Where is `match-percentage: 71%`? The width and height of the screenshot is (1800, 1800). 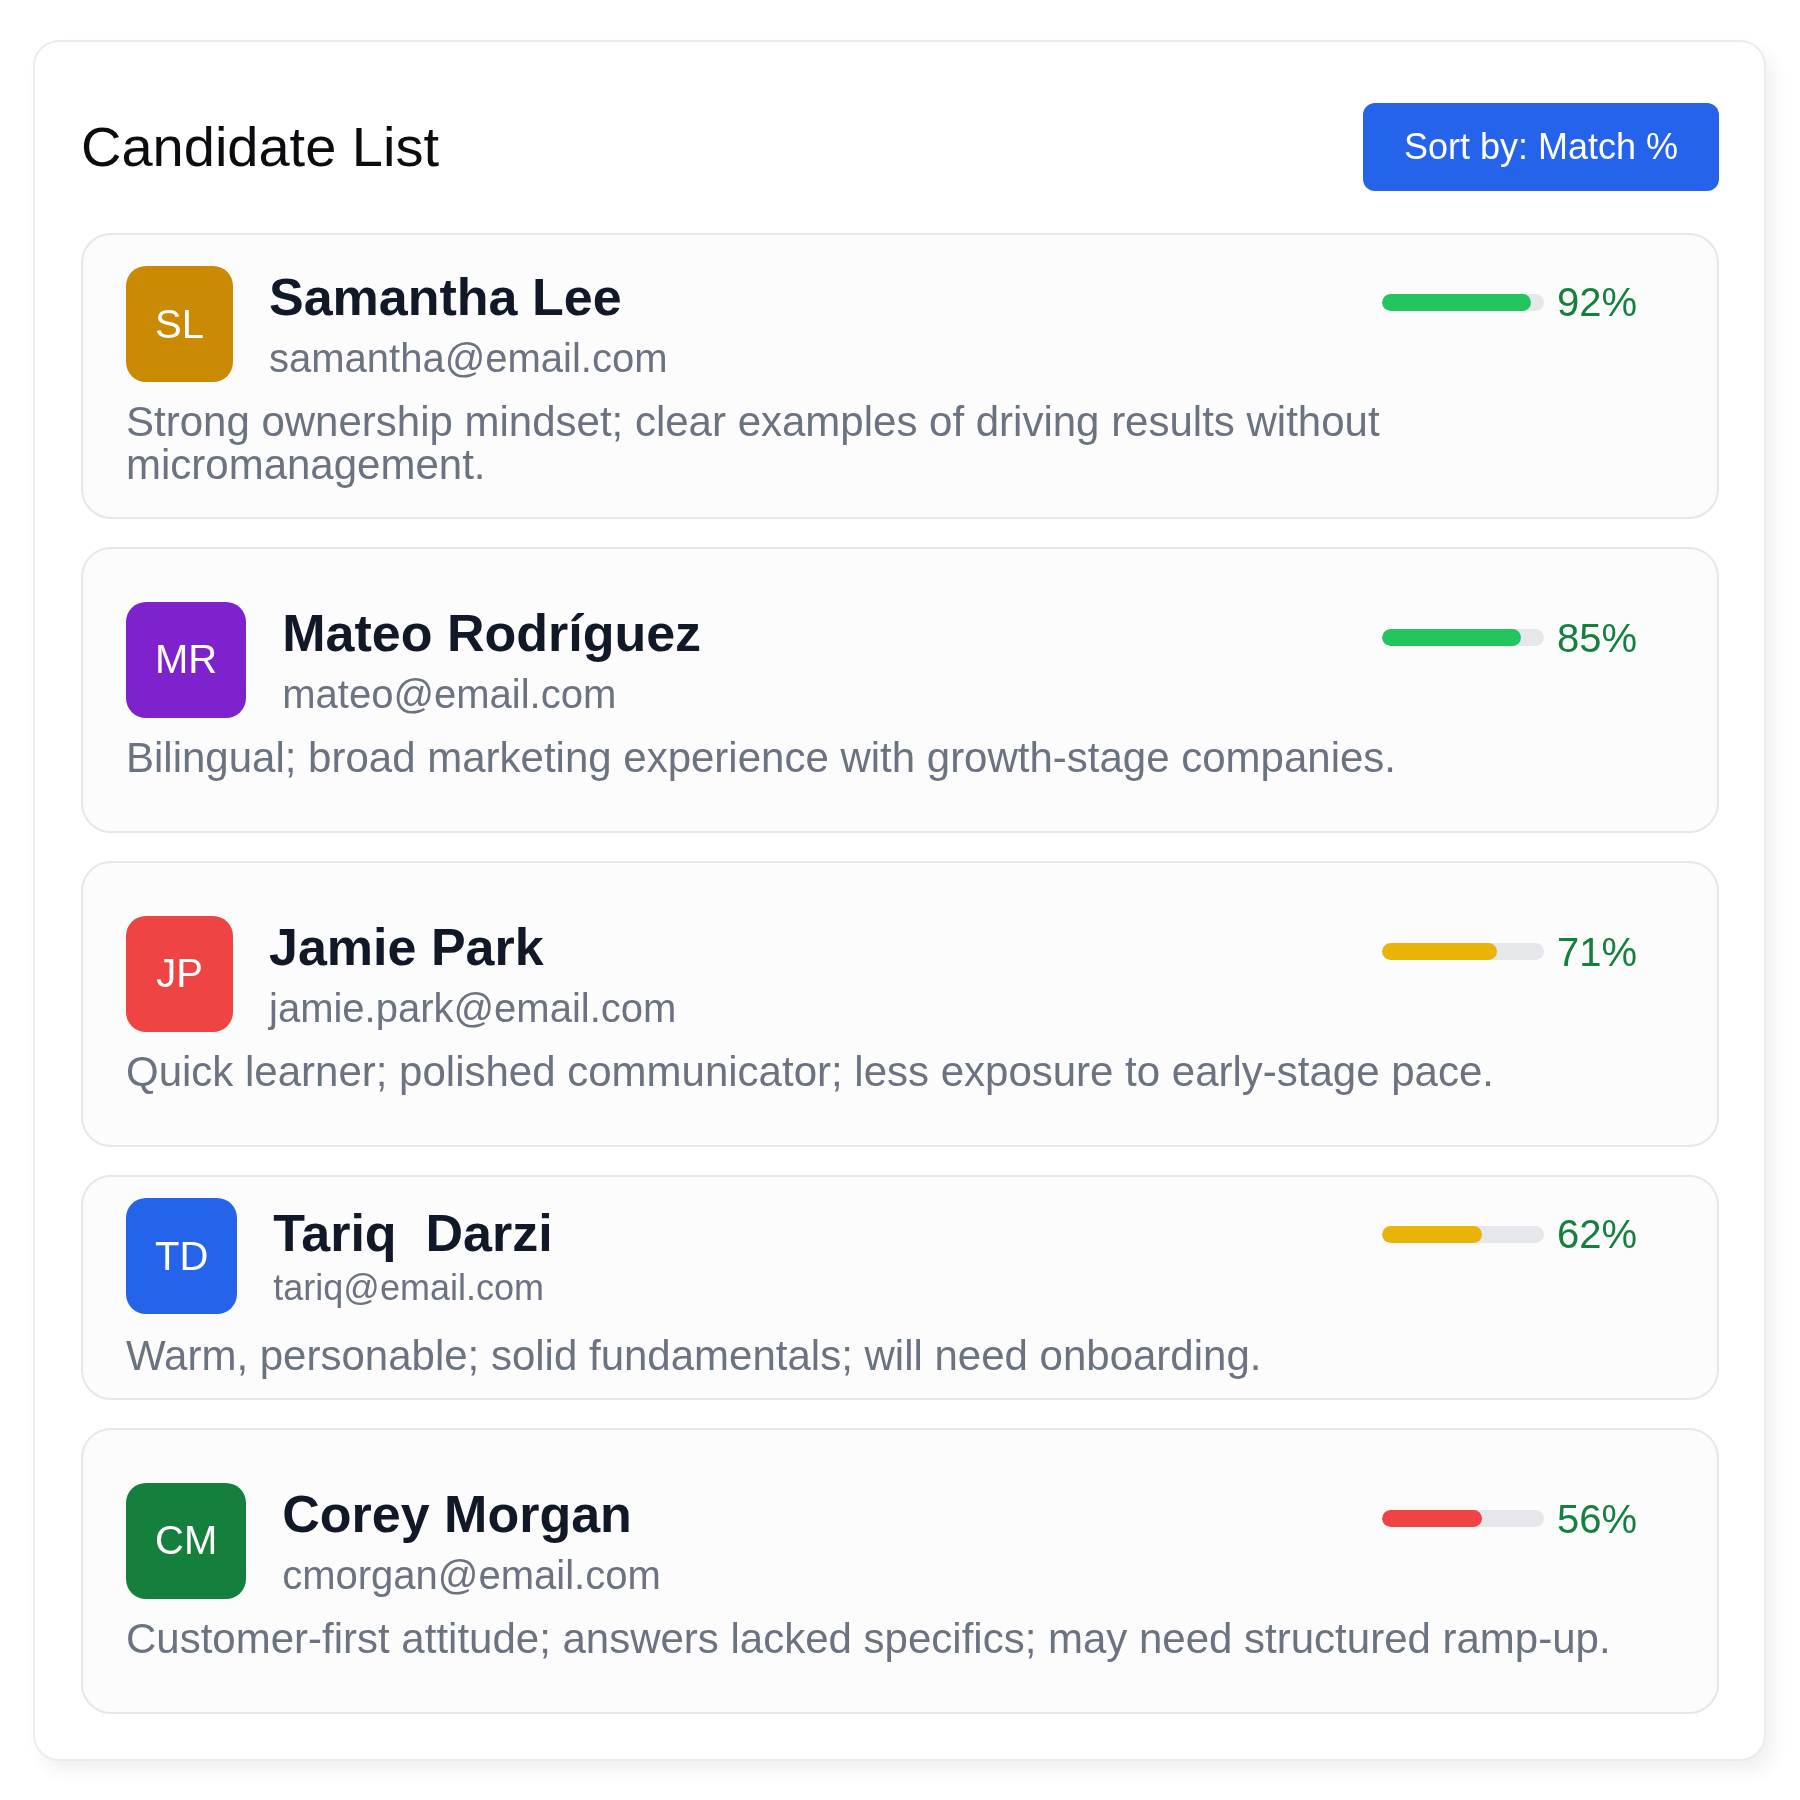
match-percentage: 71% is located at coordinates (1596, 952).